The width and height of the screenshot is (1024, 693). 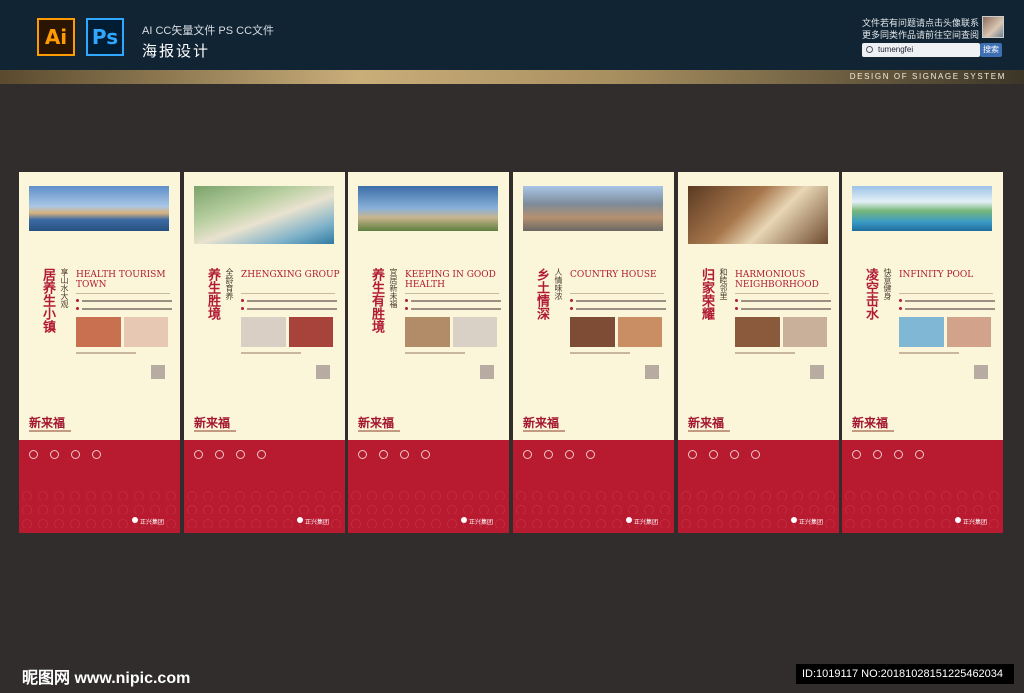 I want to click on poster-chinese-subtitle: 宜居新未福, so click(x=393, y=288).